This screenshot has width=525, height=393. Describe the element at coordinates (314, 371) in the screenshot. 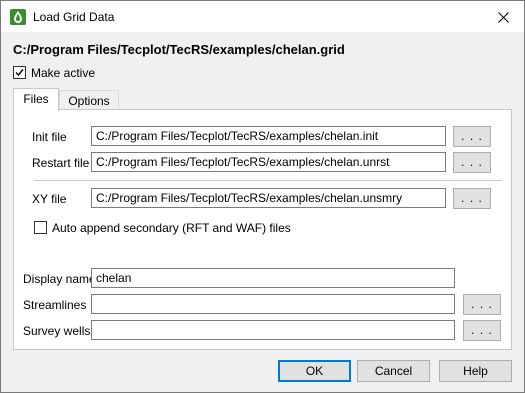

I see `ok-button: OK` at that location.